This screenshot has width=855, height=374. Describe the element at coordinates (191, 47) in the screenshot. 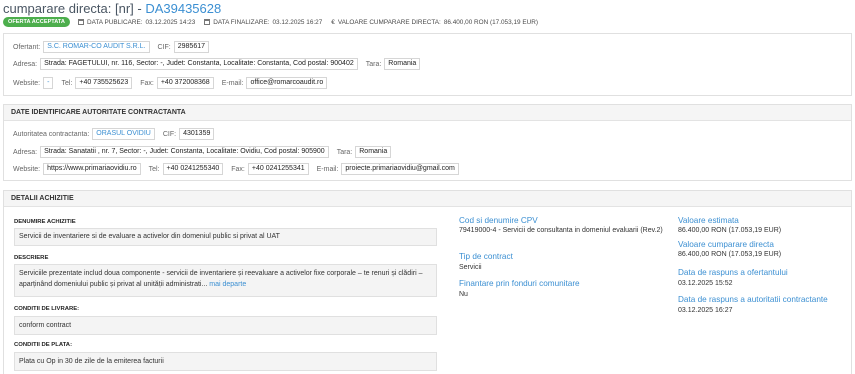

I see `supplier-cif: 2985617` at that location.